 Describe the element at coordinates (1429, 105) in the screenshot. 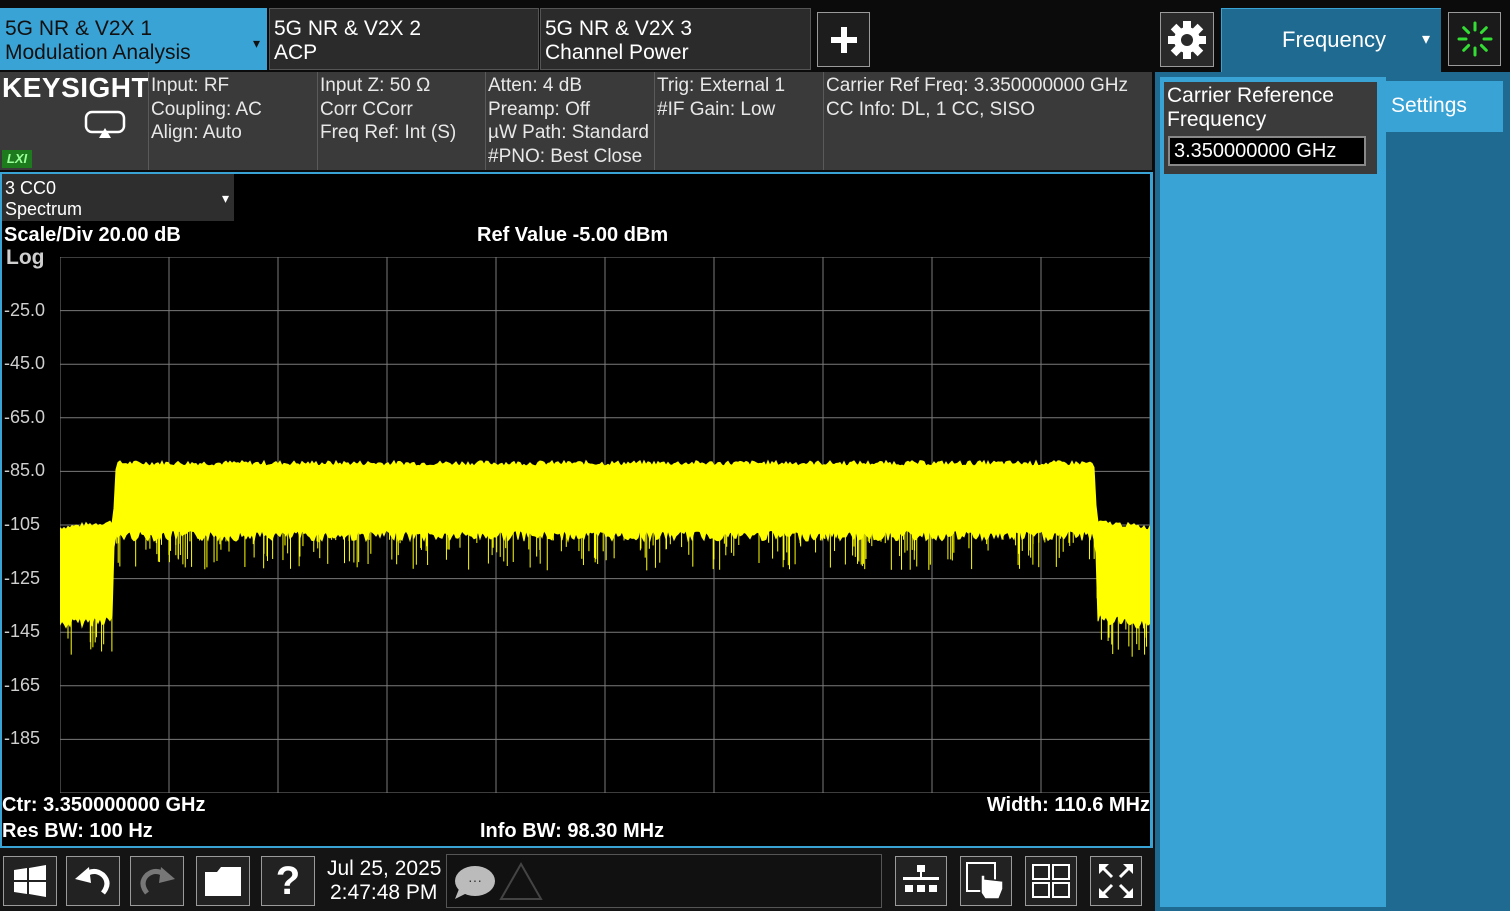

I see `settings-label: Settings` at that location.